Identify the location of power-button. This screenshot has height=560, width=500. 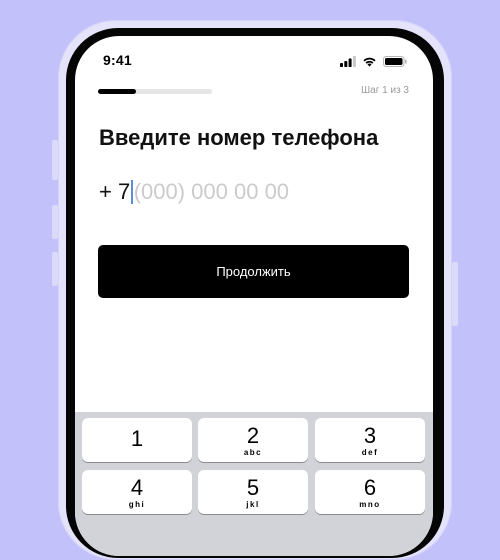
(455, 294).